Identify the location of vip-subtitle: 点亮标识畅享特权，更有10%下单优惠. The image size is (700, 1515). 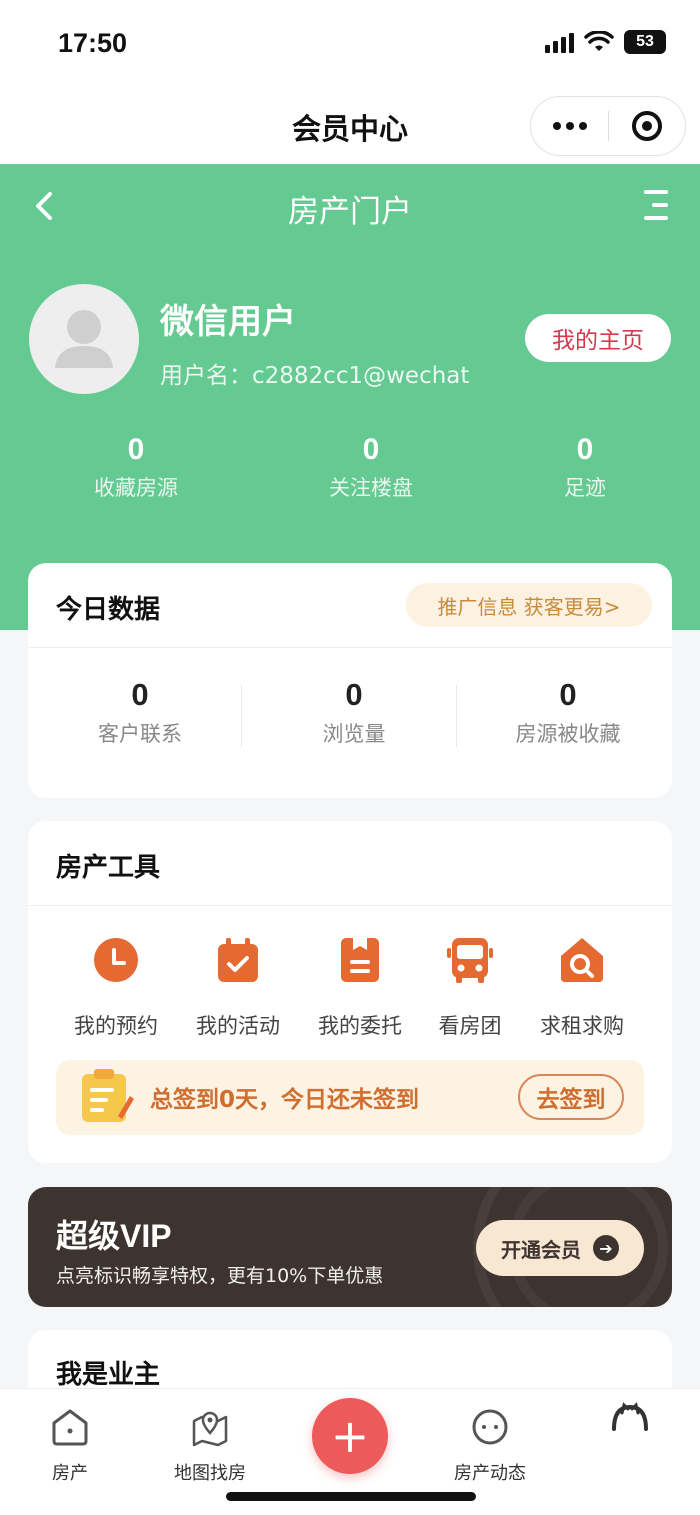
(220, 1276).